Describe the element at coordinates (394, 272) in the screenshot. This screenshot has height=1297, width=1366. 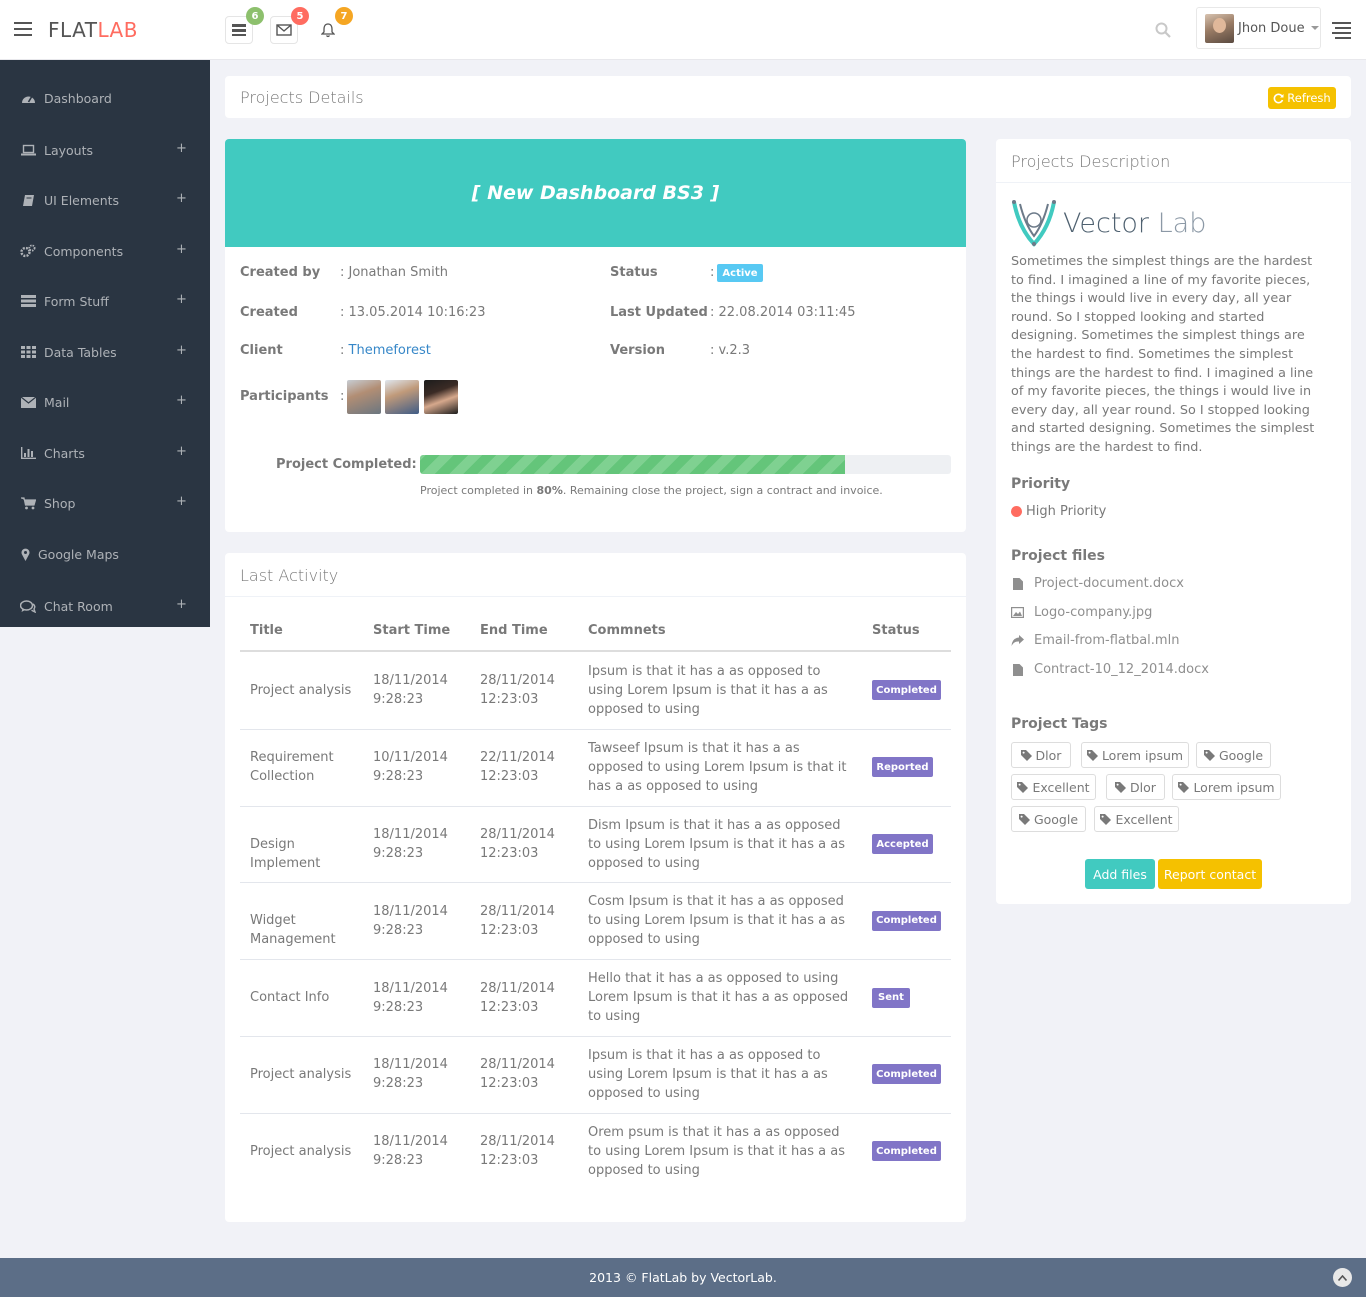
I see `created-by-value: : Jonathan Smith` at that location.